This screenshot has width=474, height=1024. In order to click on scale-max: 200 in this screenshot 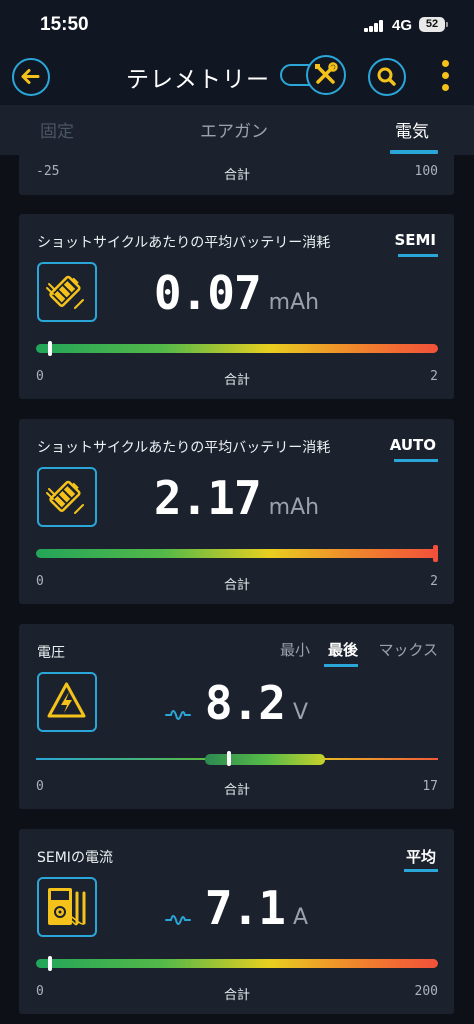, I will do `click(426, 991)`.